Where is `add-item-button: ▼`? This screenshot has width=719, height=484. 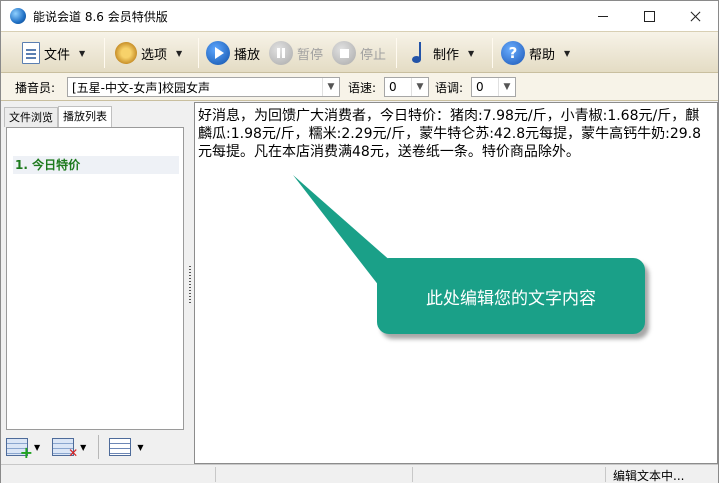
add-item-button: ▼ is located at coordinates (23, 450).